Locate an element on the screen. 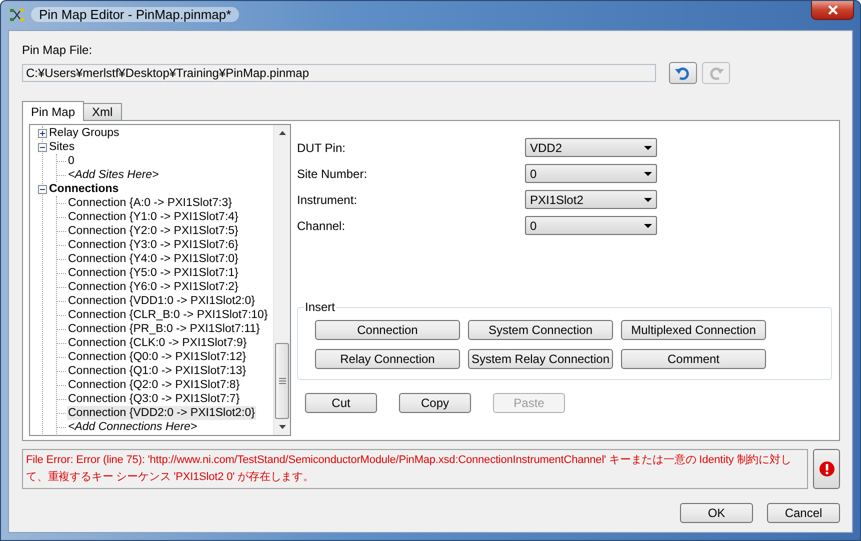 This screenshot has height=541, width=861. undo-button is located at coordinates (683, 73).